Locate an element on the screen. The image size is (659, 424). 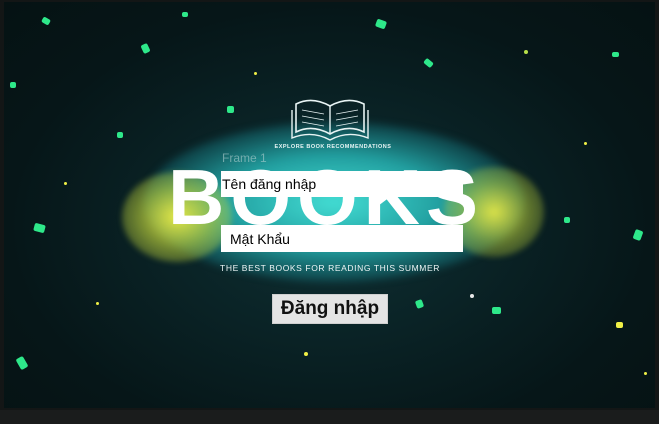
explore-caption: EXPLORE BOOK RECOMMENDATIONS is located at coordinates (333, 147).